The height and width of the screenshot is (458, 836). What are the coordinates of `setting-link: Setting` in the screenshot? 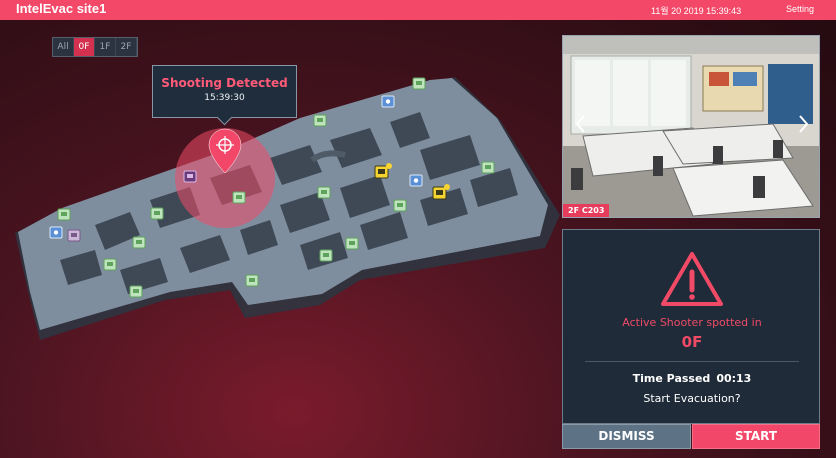 It's located at (800, 9).